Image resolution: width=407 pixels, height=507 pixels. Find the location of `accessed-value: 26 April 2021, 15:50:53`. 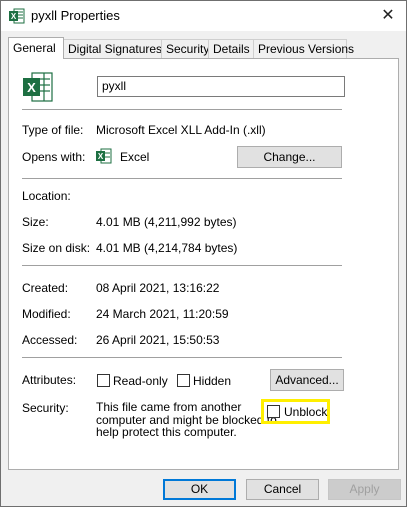

accessed-value: 26 April 2021, 15:50:53 is located at coordinates (158, 340).